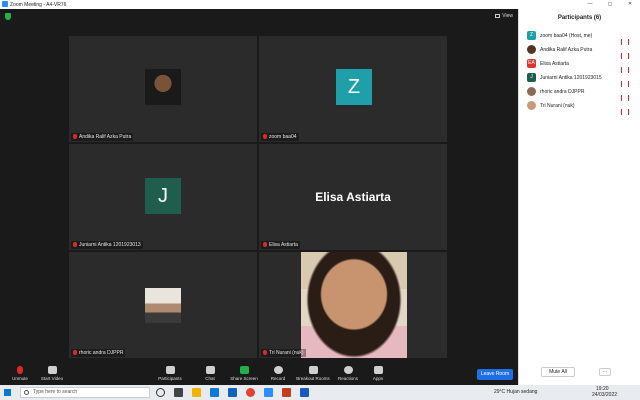 The width and height of the screenshot is (640, 400). What do you see at coordinates (566, 35) in the screenshot?
I see `participant-name: zoom baa04 (Host, me)` at bounding box center [566, 35].